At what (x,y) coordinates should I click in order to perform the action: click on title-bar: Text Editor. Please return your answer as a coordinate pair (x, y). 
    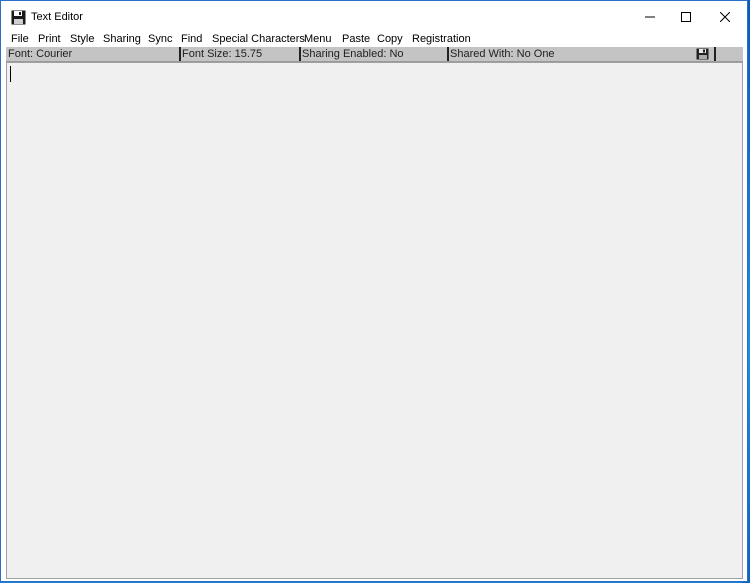
    Looking at the image, I should click on (374, 17).